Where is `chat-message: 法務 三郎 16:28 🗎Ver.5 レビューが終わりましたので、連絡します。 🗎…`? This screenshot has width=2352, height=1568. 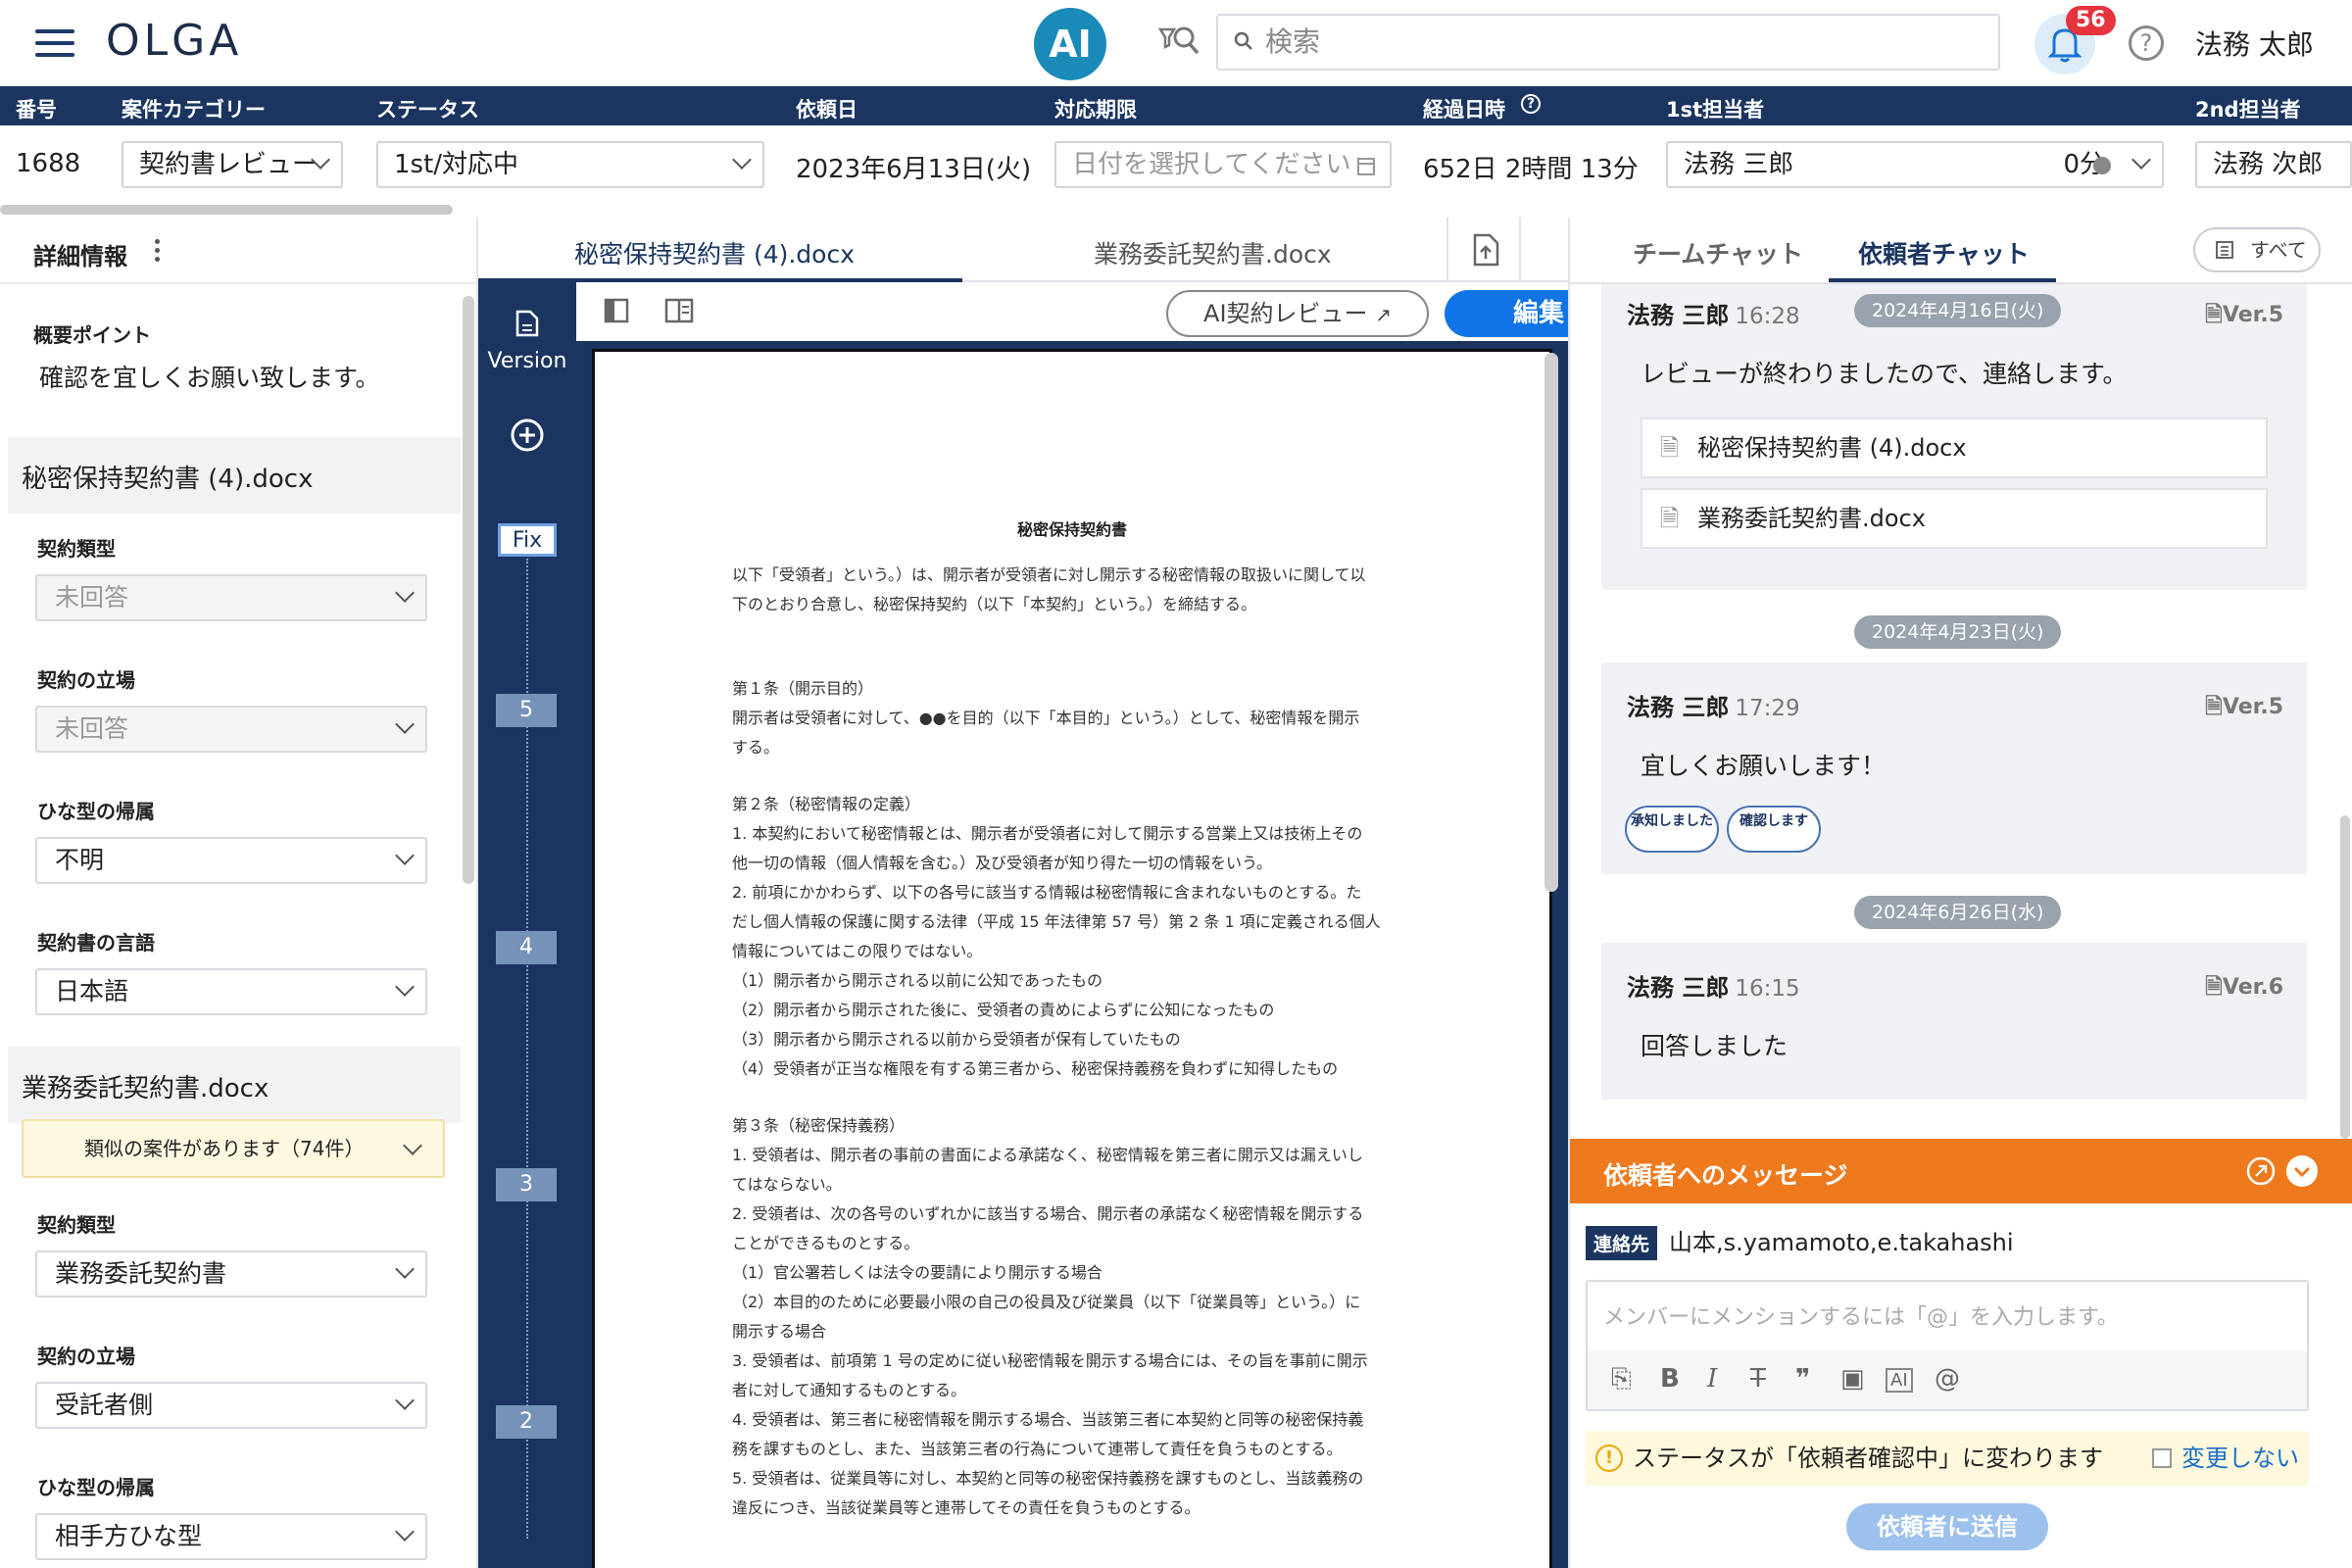 chat-message: 法務 三郎 16:28 🗎Ver.5 レビューが終わりましたので、連絡します。 🗎… is located at coordinates (1954, 437).